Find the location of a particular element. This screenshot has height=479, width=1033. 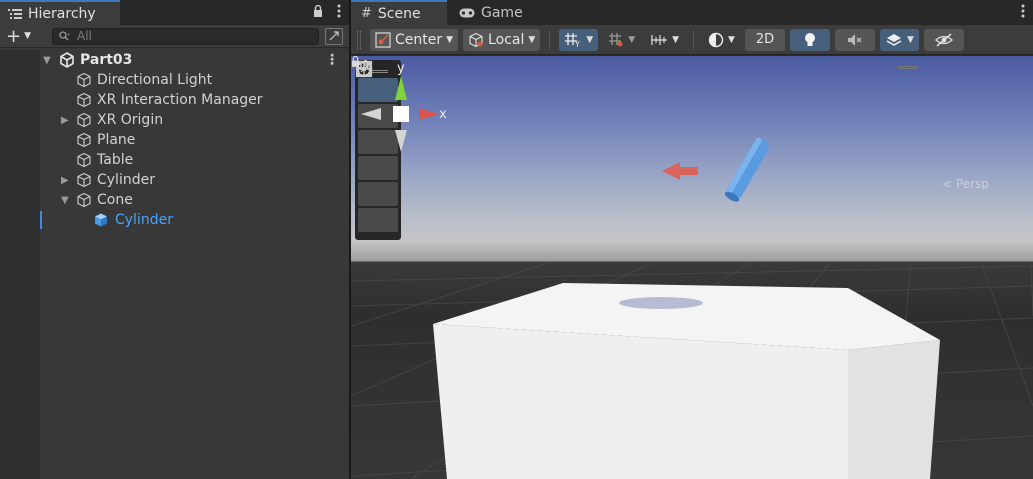

space-dropdown: Local ▼ is located at coordinates (502, 39).